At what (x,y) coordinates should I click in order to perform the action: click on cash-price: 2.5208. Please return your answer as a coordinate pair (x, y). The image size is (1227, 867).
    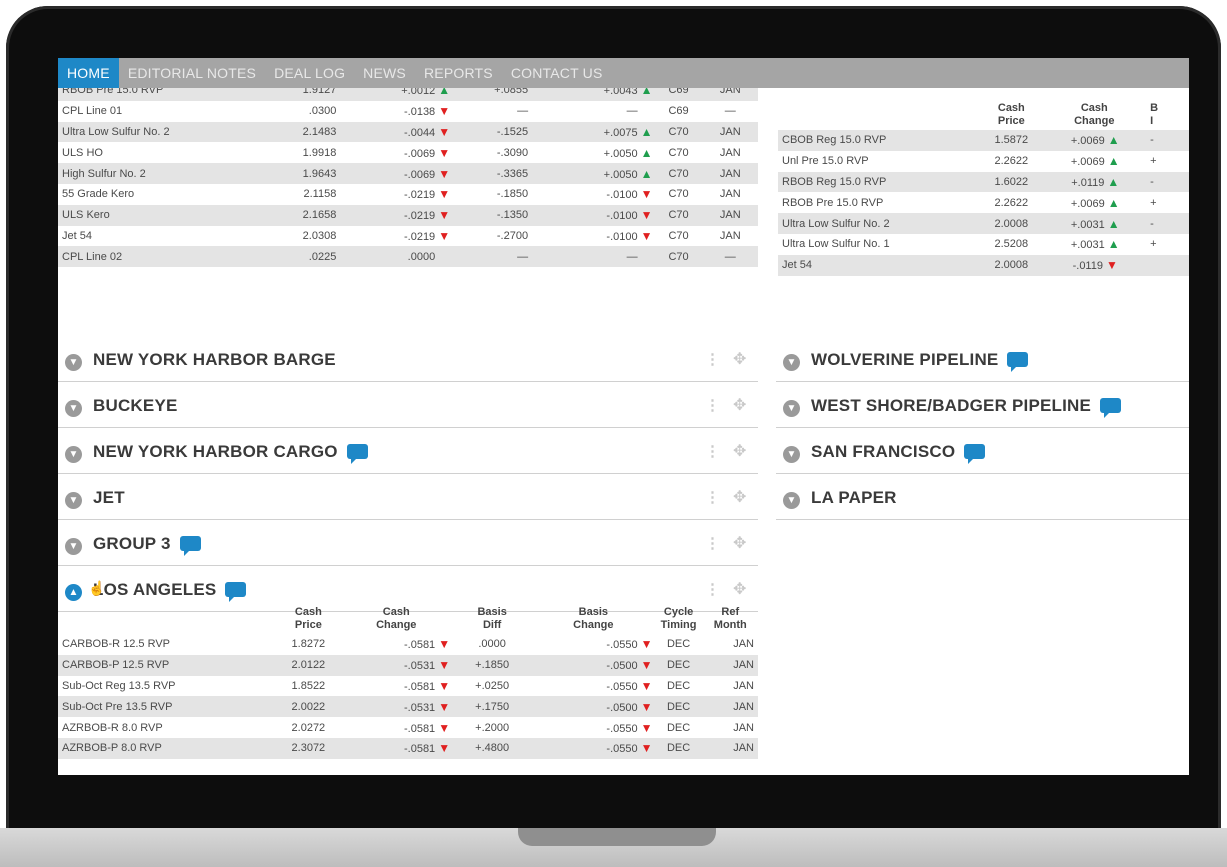
    Looking at the image, I should click on (1011, 244).